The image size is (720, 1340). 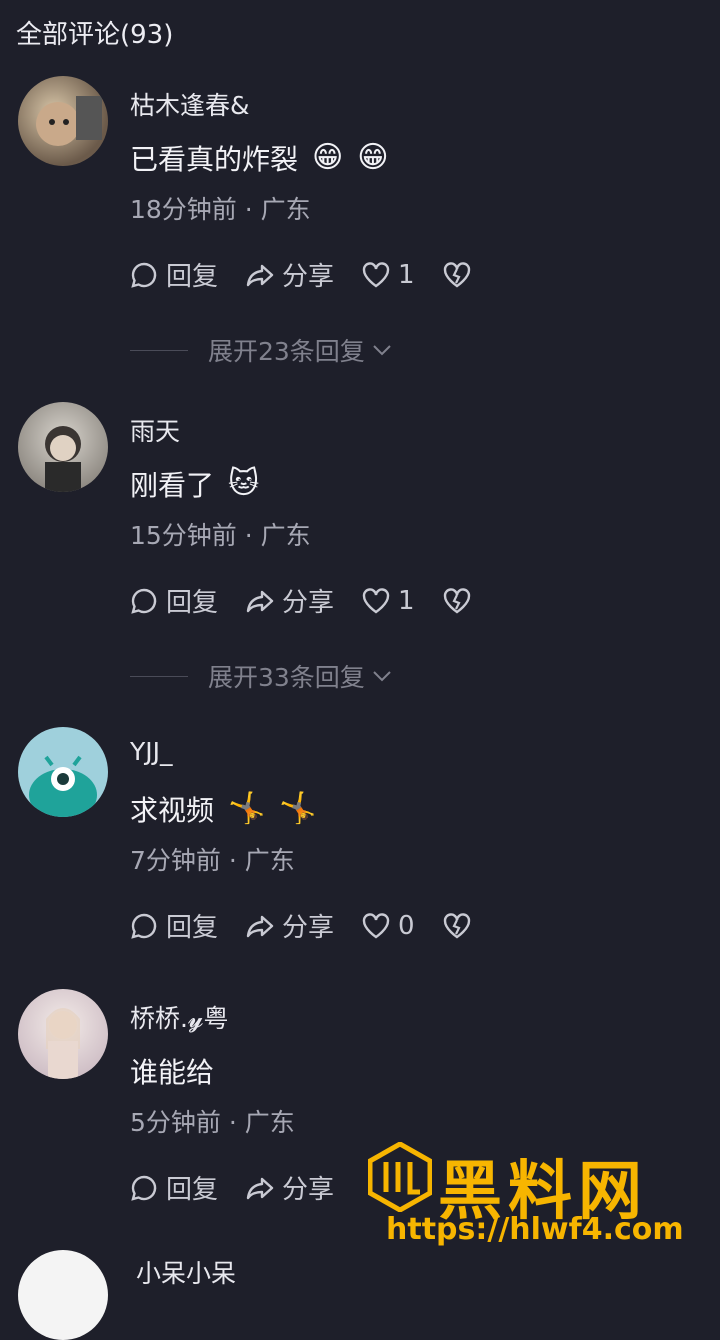 I want to click on comments-header: 全部评论(93), so click(x=95, y=35).